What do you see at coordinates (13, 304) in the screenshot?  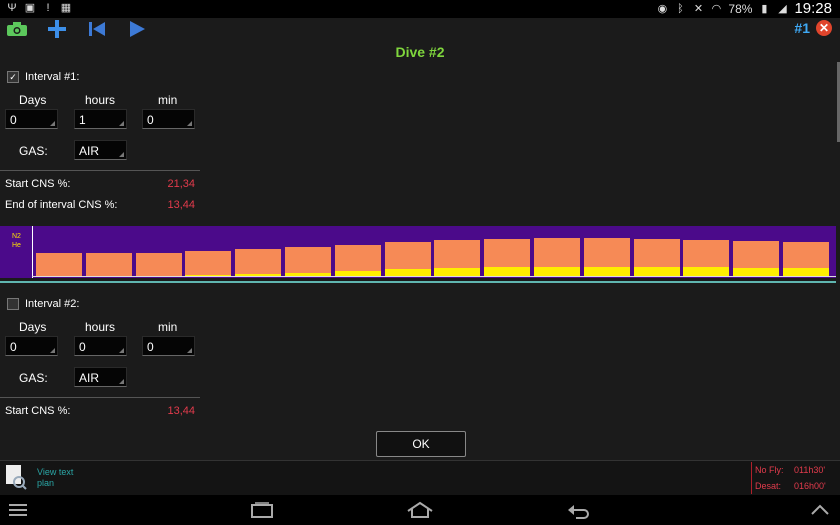 I see `interval-2-checkbox` at bounding box center [13, 304].